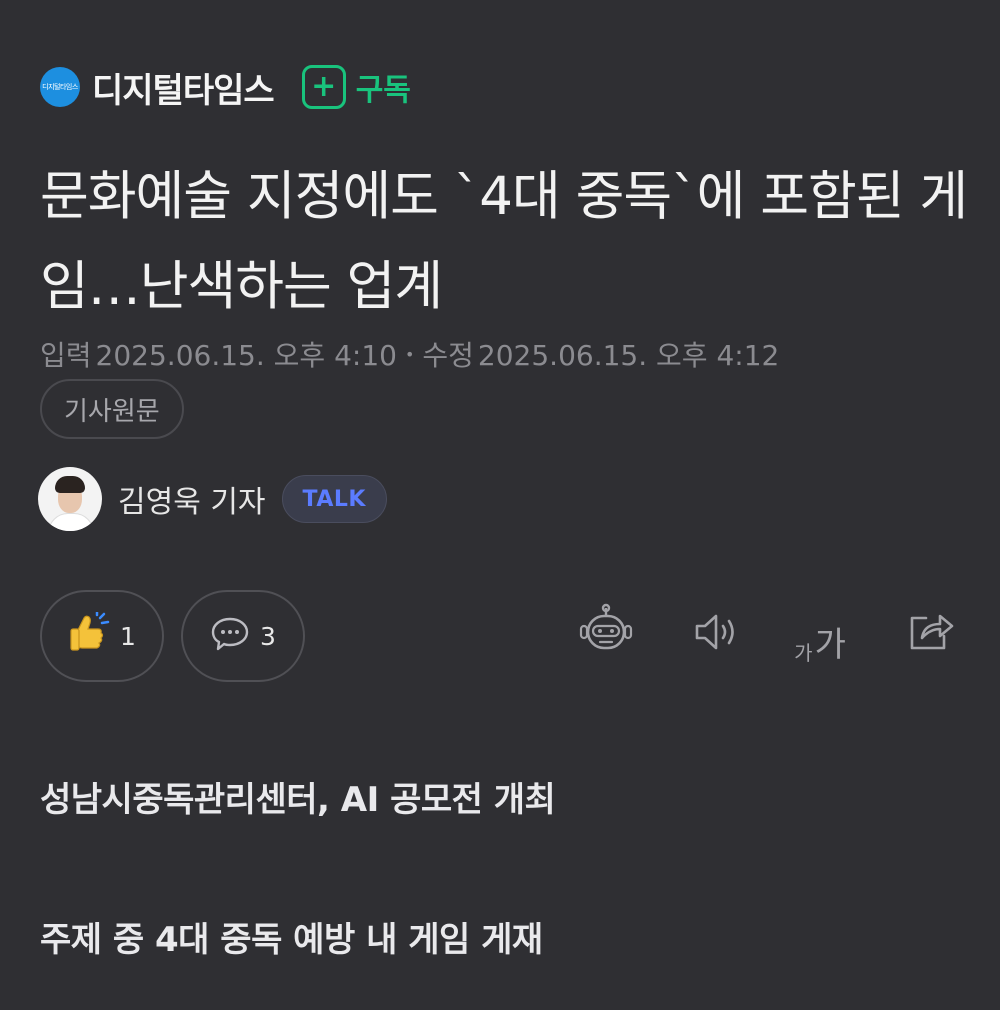 The width and height of the screenshot is (1000, 1010). What do you see at coordinates (70, 499) in the screenshot?
I see `reporter-avatar` at bounding box center [70, 499].